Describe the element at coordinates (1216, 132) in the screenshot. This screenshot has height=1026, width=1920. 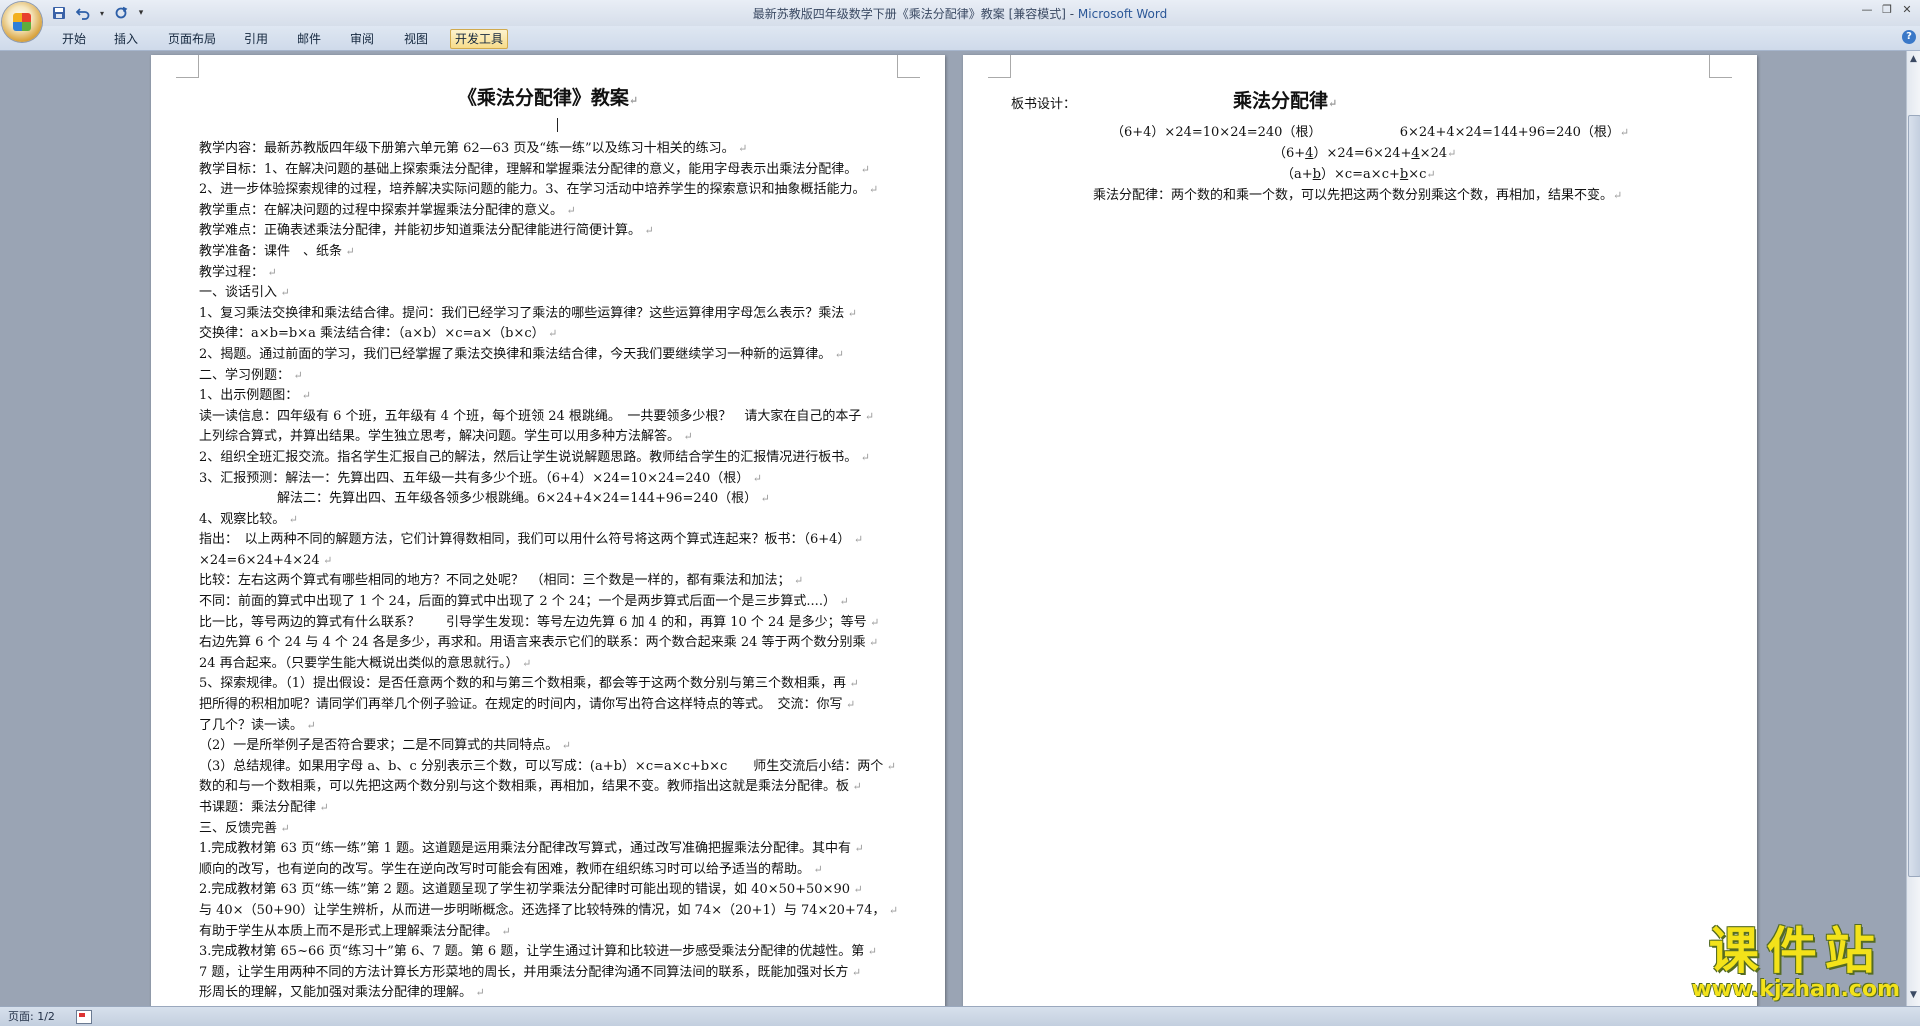
I see `equation-left: （6+4）×24=10×24=240（根）` at that location.